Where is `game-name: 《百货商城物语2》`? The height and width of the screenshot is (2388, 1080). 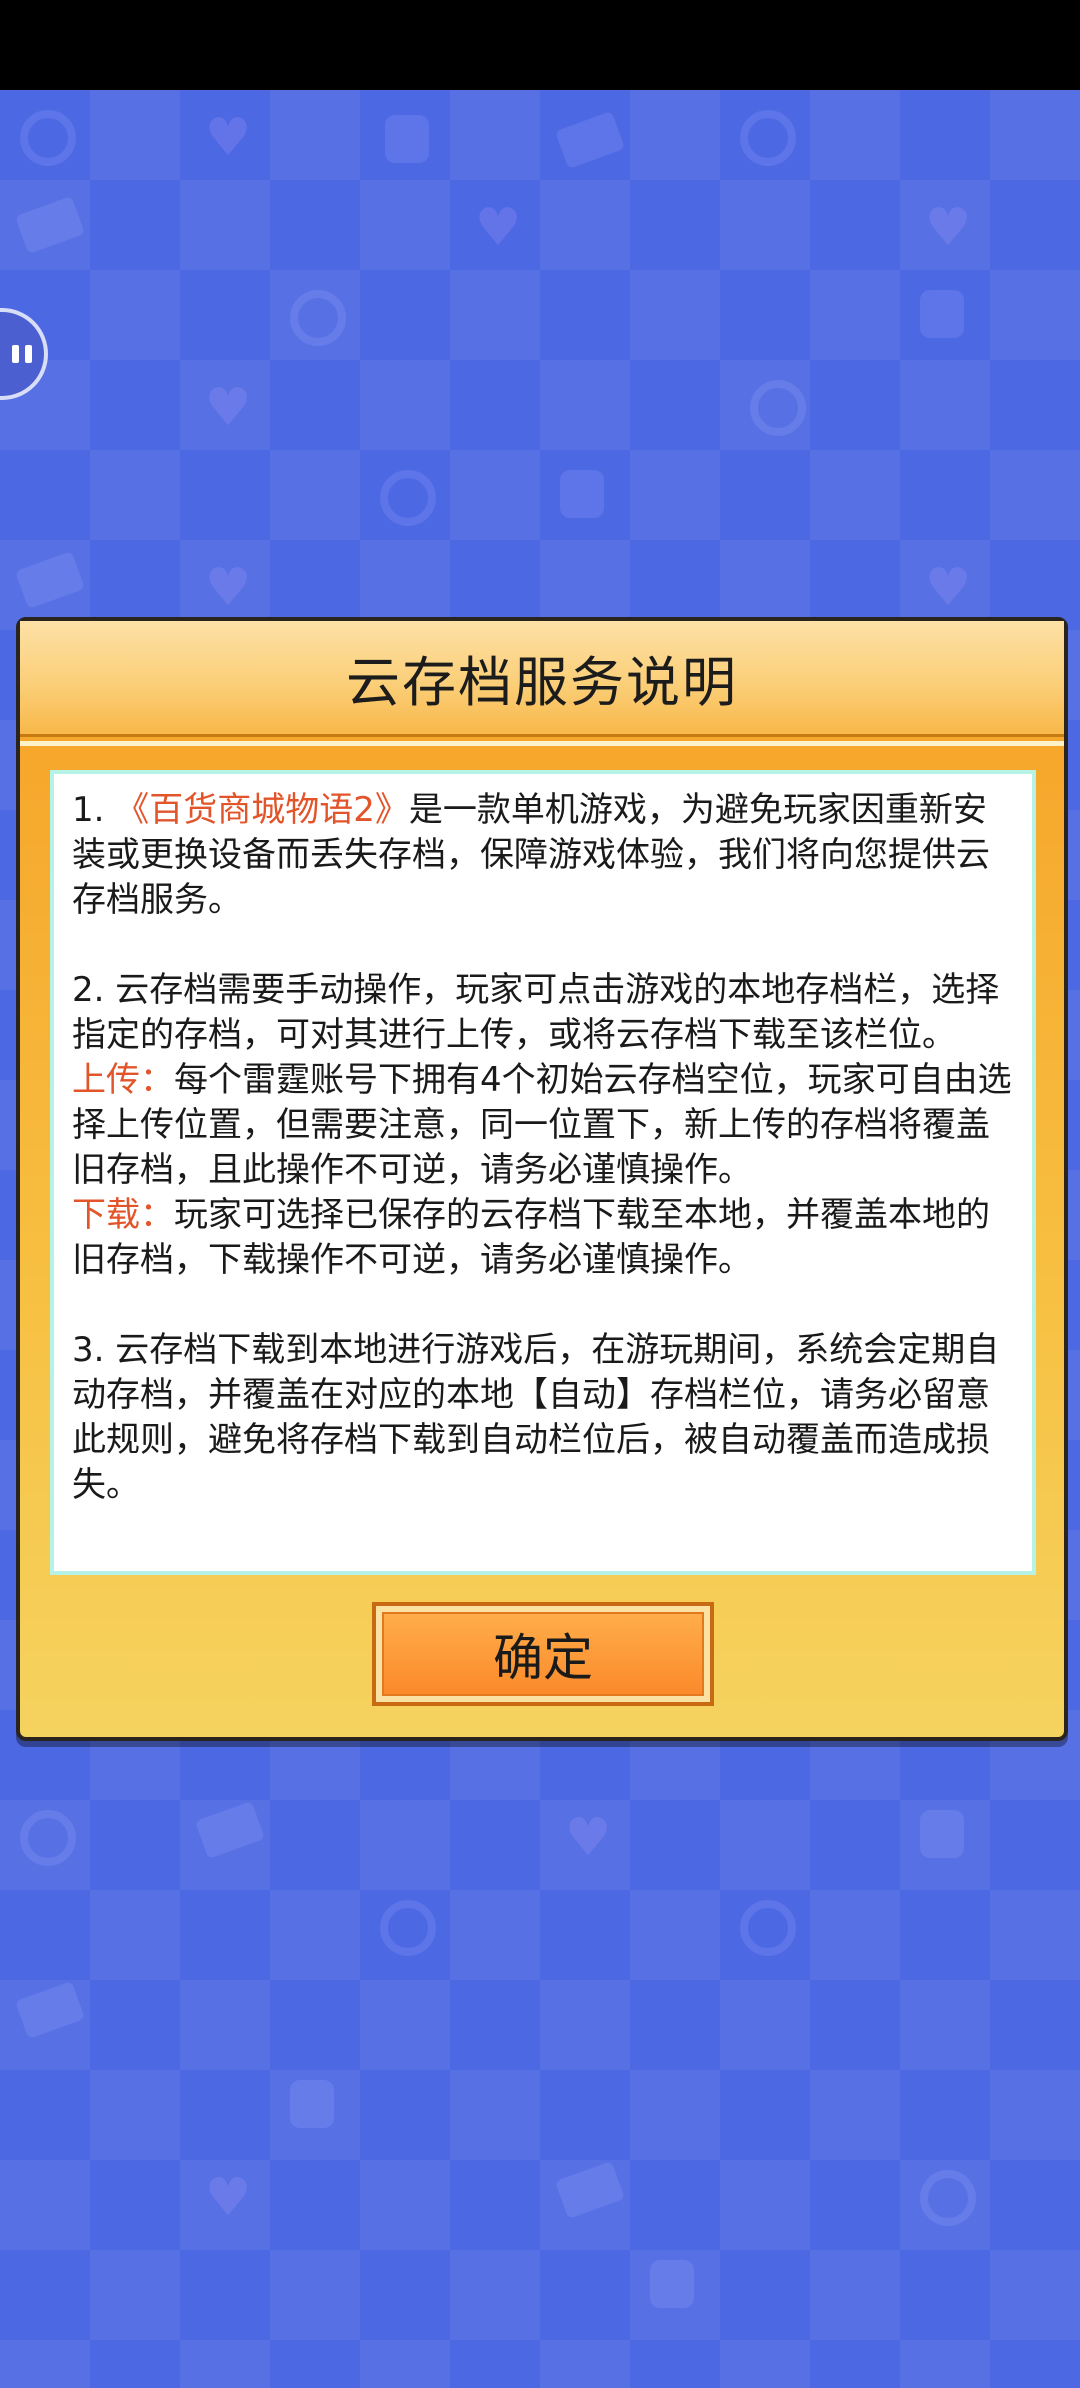 game-name: 《百货商城物语2》 is located at coordinates (262, 810).